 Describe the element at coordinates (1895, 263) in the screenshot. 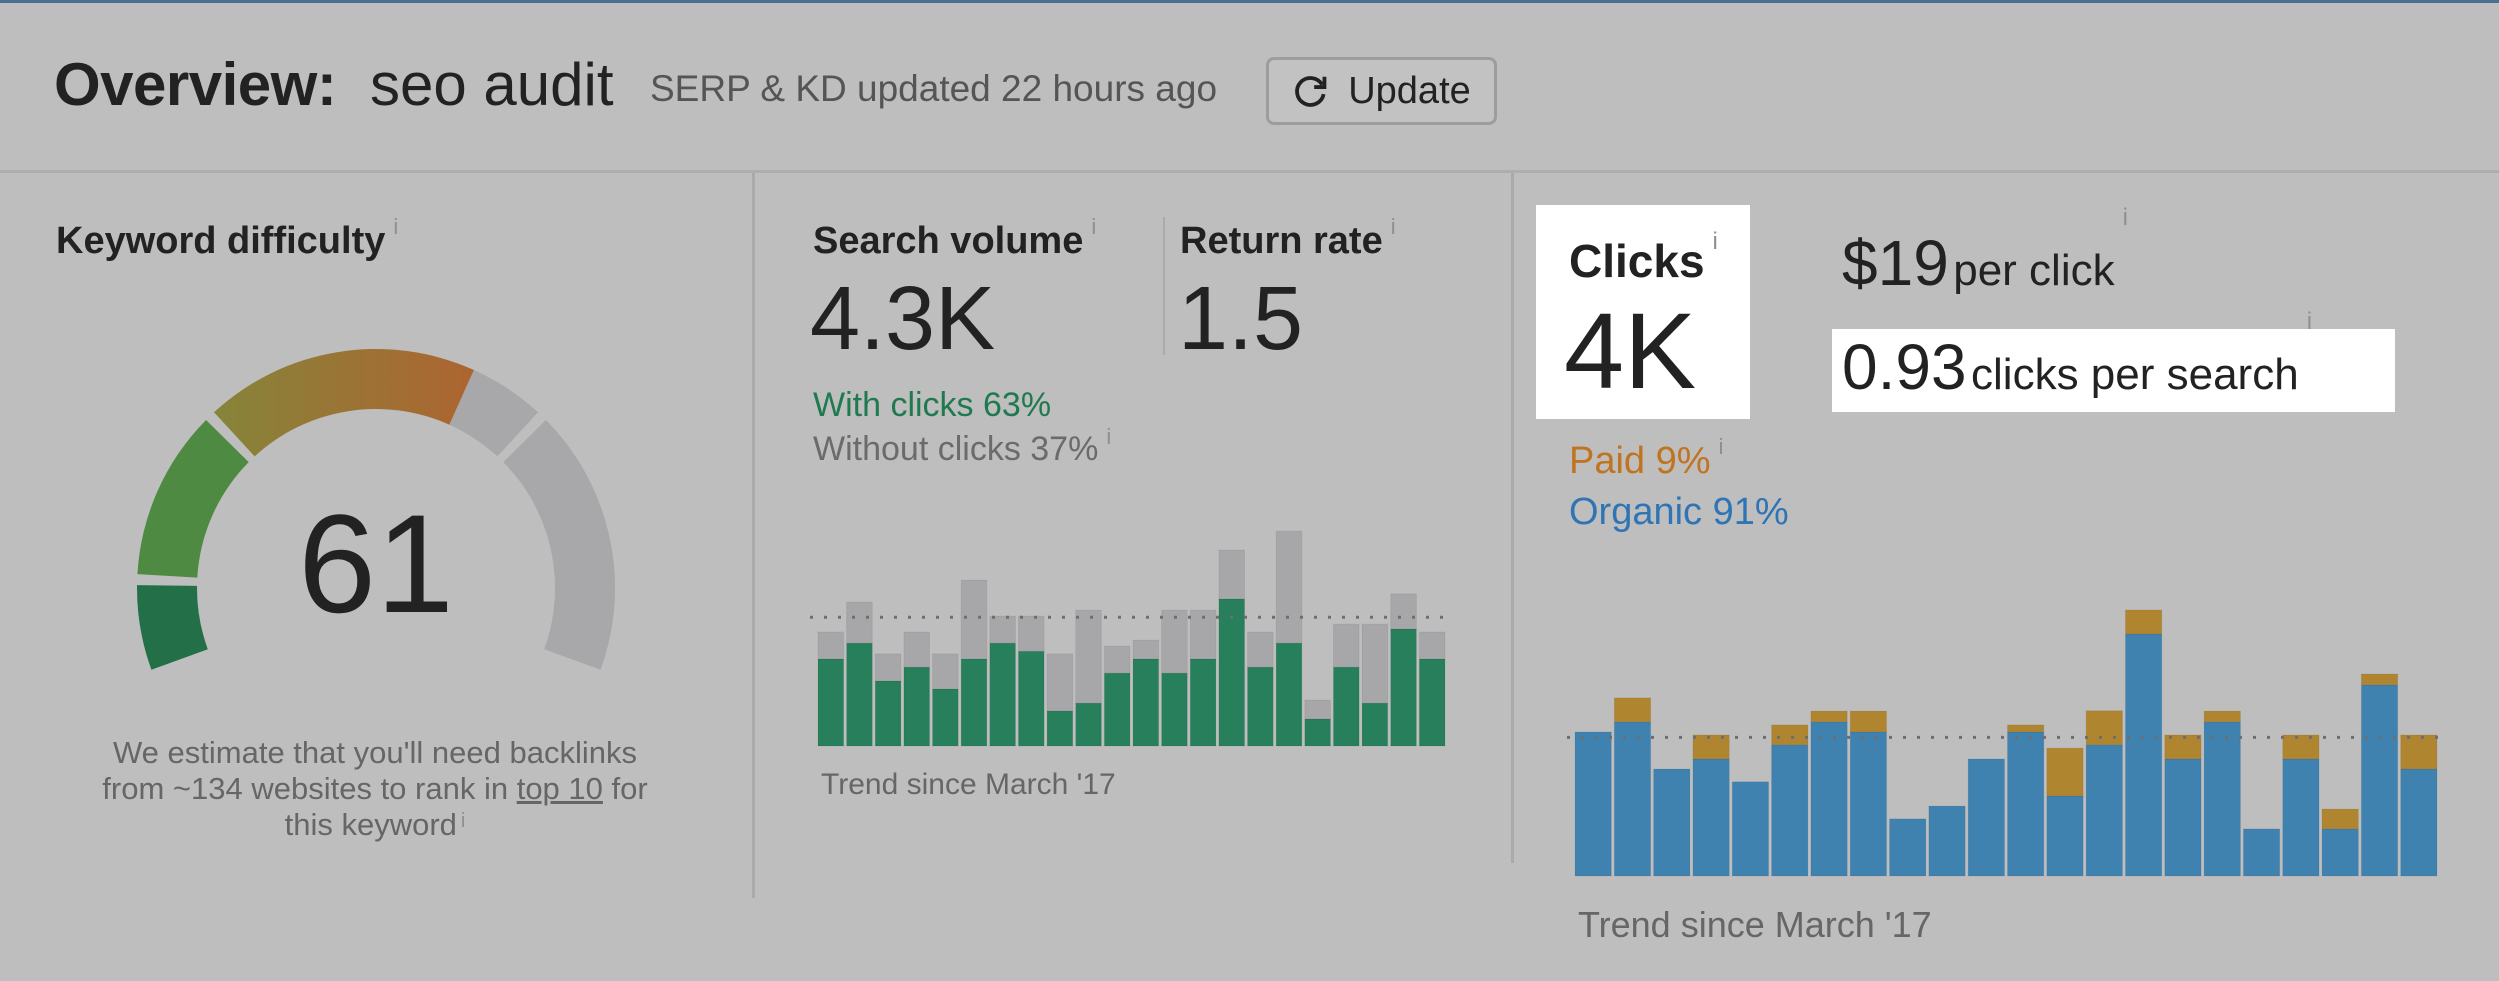

I see `cpc-value: $19` at that location.